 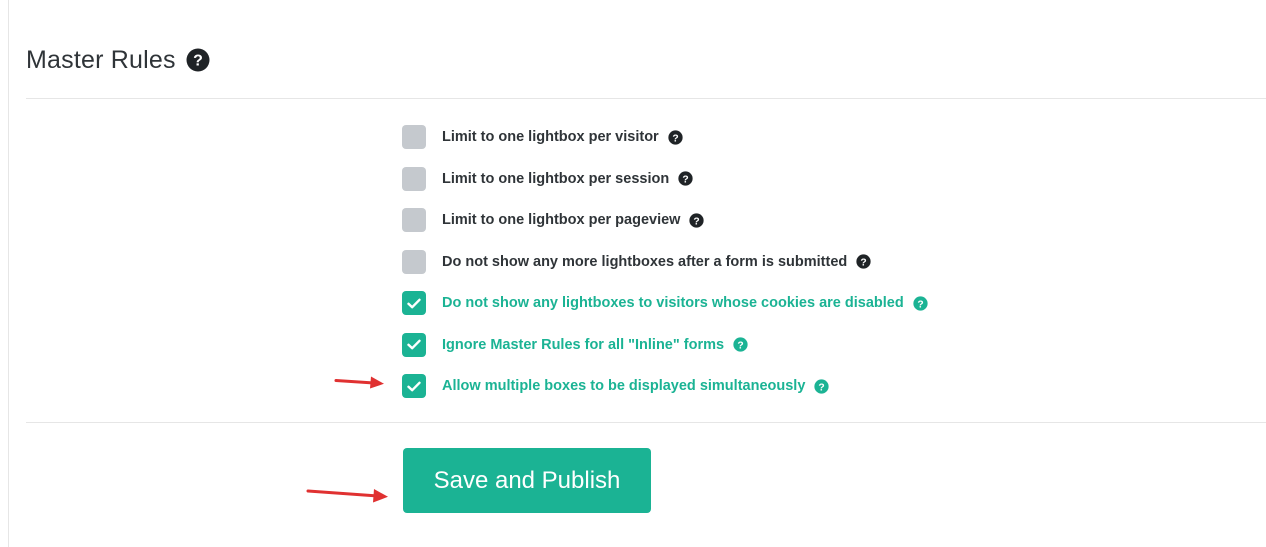 I want to click on rule-limit-per-visitor: Limit to one lightbox per visitor ?, so click(x=665, y=137).